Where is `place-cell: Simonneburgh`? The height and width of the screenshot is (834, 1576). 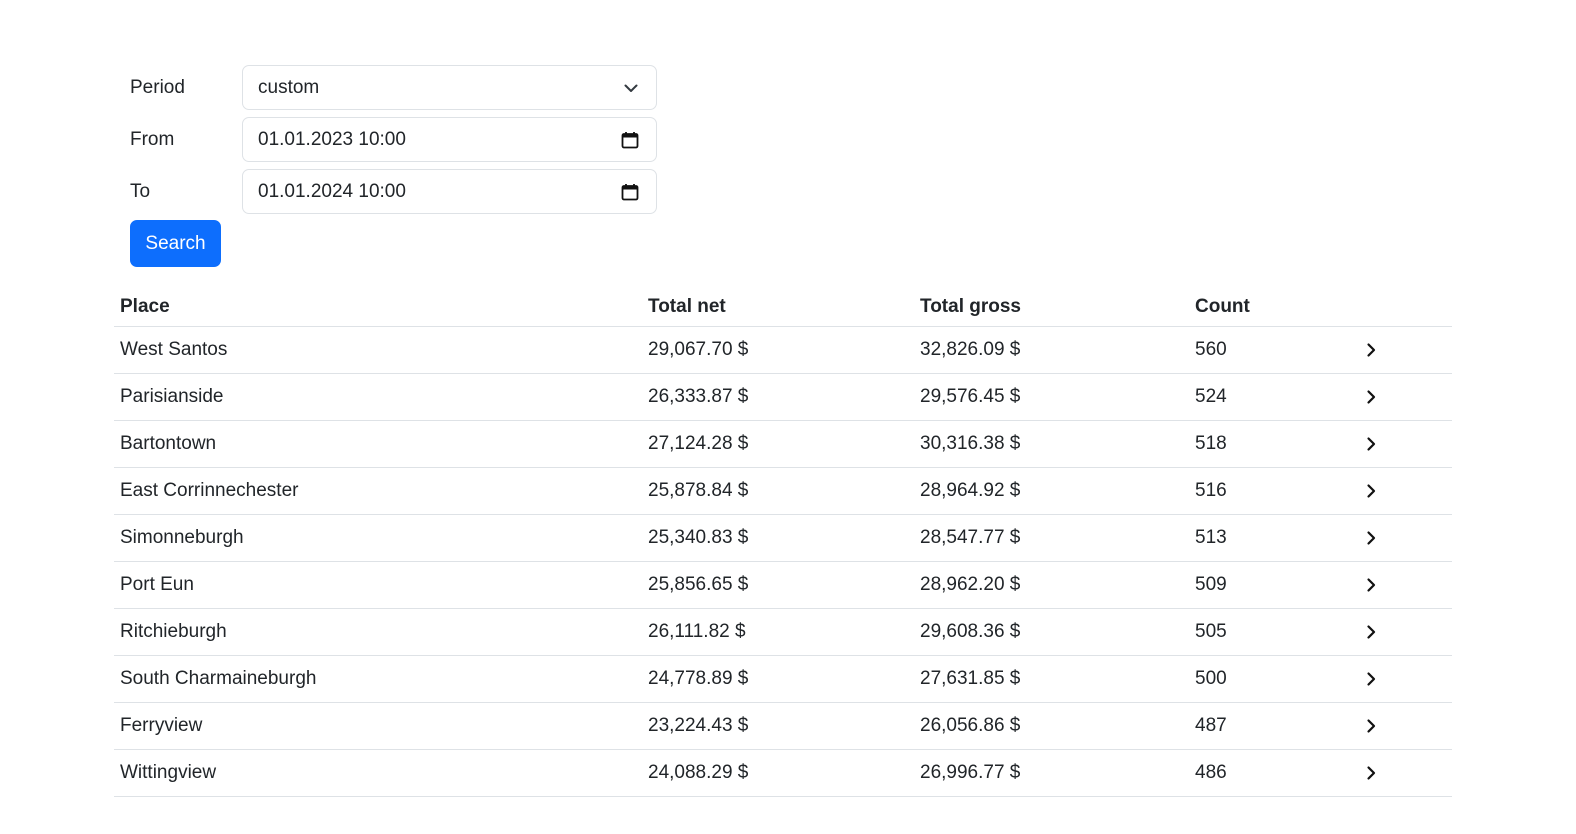 place-cell: Simonneburgh is located at coordinates (182, 537).